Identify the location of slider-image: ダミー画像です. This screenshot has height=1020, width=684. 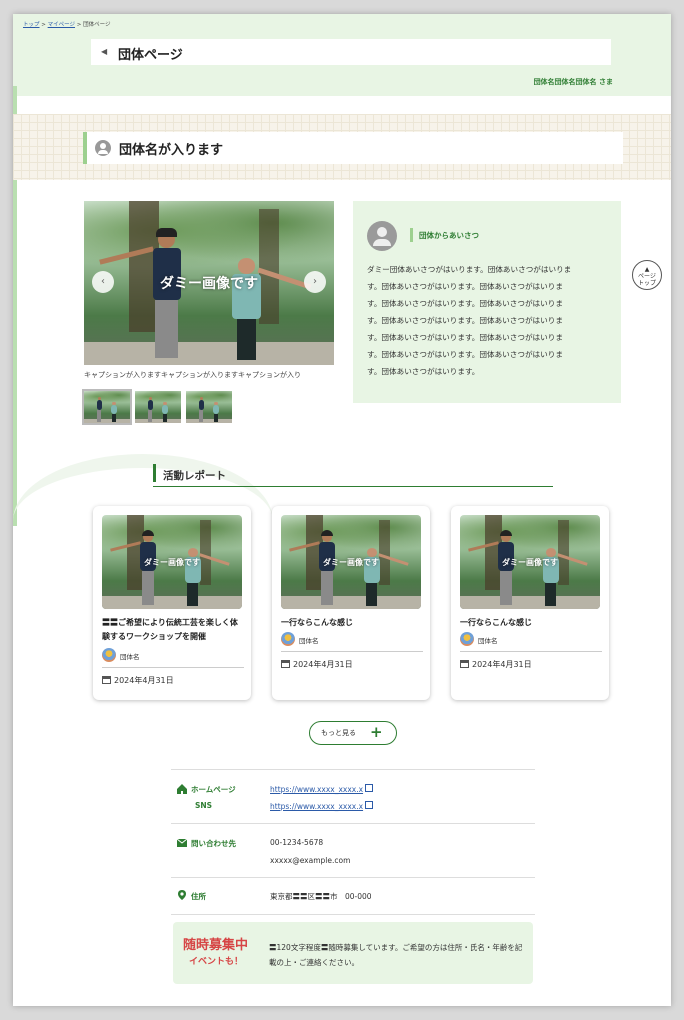
(209, 283).